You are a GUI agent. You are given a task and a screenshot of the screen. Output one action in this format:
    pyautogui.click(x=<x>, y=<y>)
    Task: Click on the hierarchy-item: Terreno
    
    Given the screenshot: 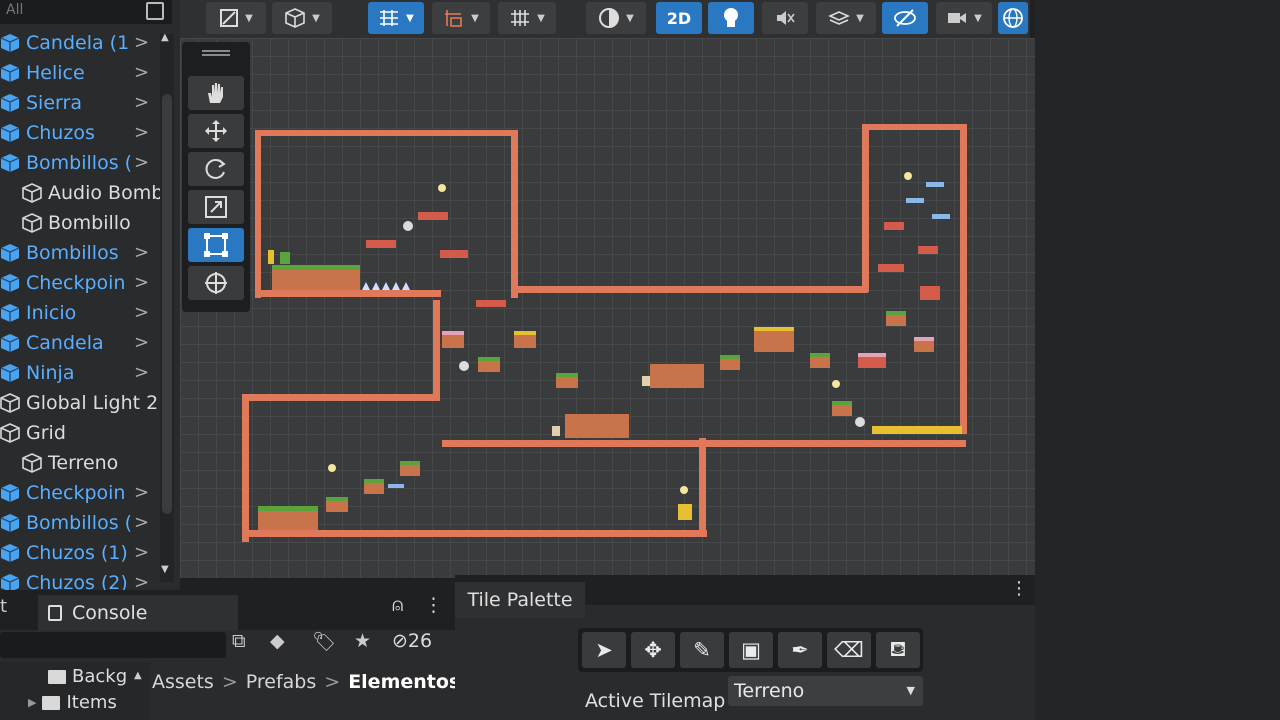 What is the action you would take?
    pyautogui.click(x=70, y=463)
    